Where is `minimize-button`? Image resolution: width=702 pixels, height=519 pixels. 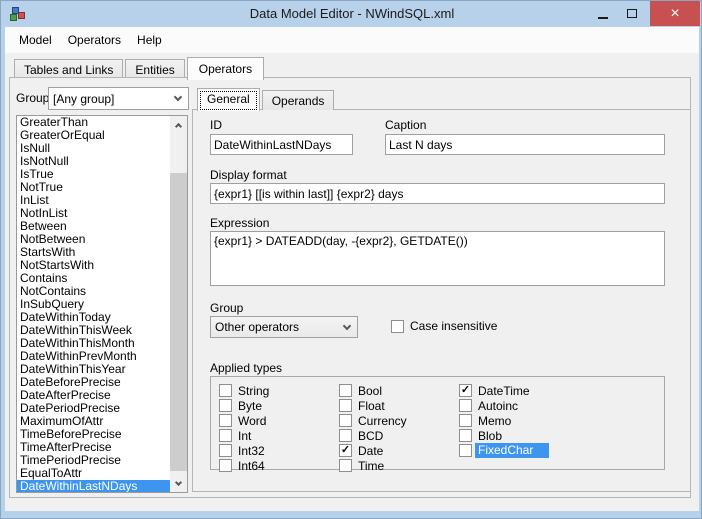
minimize-button is located at coordinates (602, 13).